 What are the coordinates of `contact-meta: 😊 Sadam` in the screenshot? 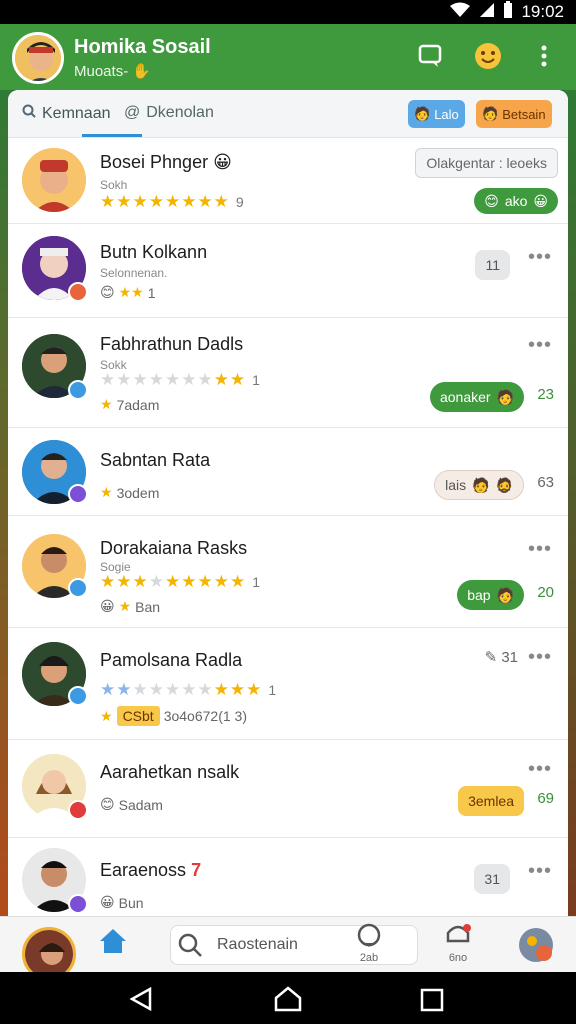 It's located at (131, 804).